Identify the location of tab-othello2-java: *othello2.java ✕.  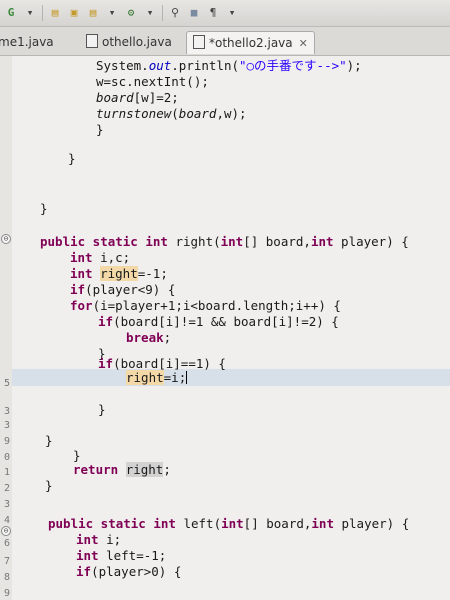
(250, 42).